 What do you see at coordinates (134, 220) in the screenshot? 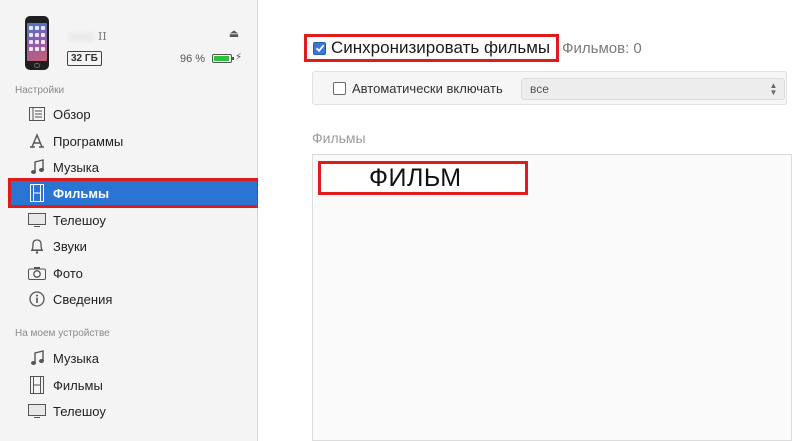
I see `sidebar-item-tv-shows: Телешоу` at bounding box center [134, 220].